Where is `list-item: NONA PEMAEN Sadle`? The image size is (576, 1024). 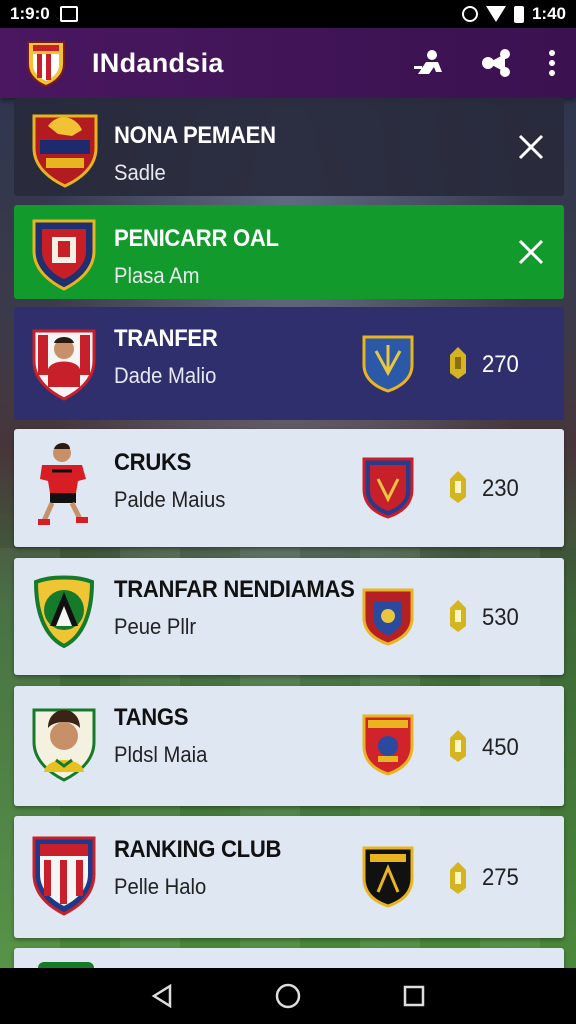 list-item: NONA PEMAEN Sadle is located at coordinates (289, 147).